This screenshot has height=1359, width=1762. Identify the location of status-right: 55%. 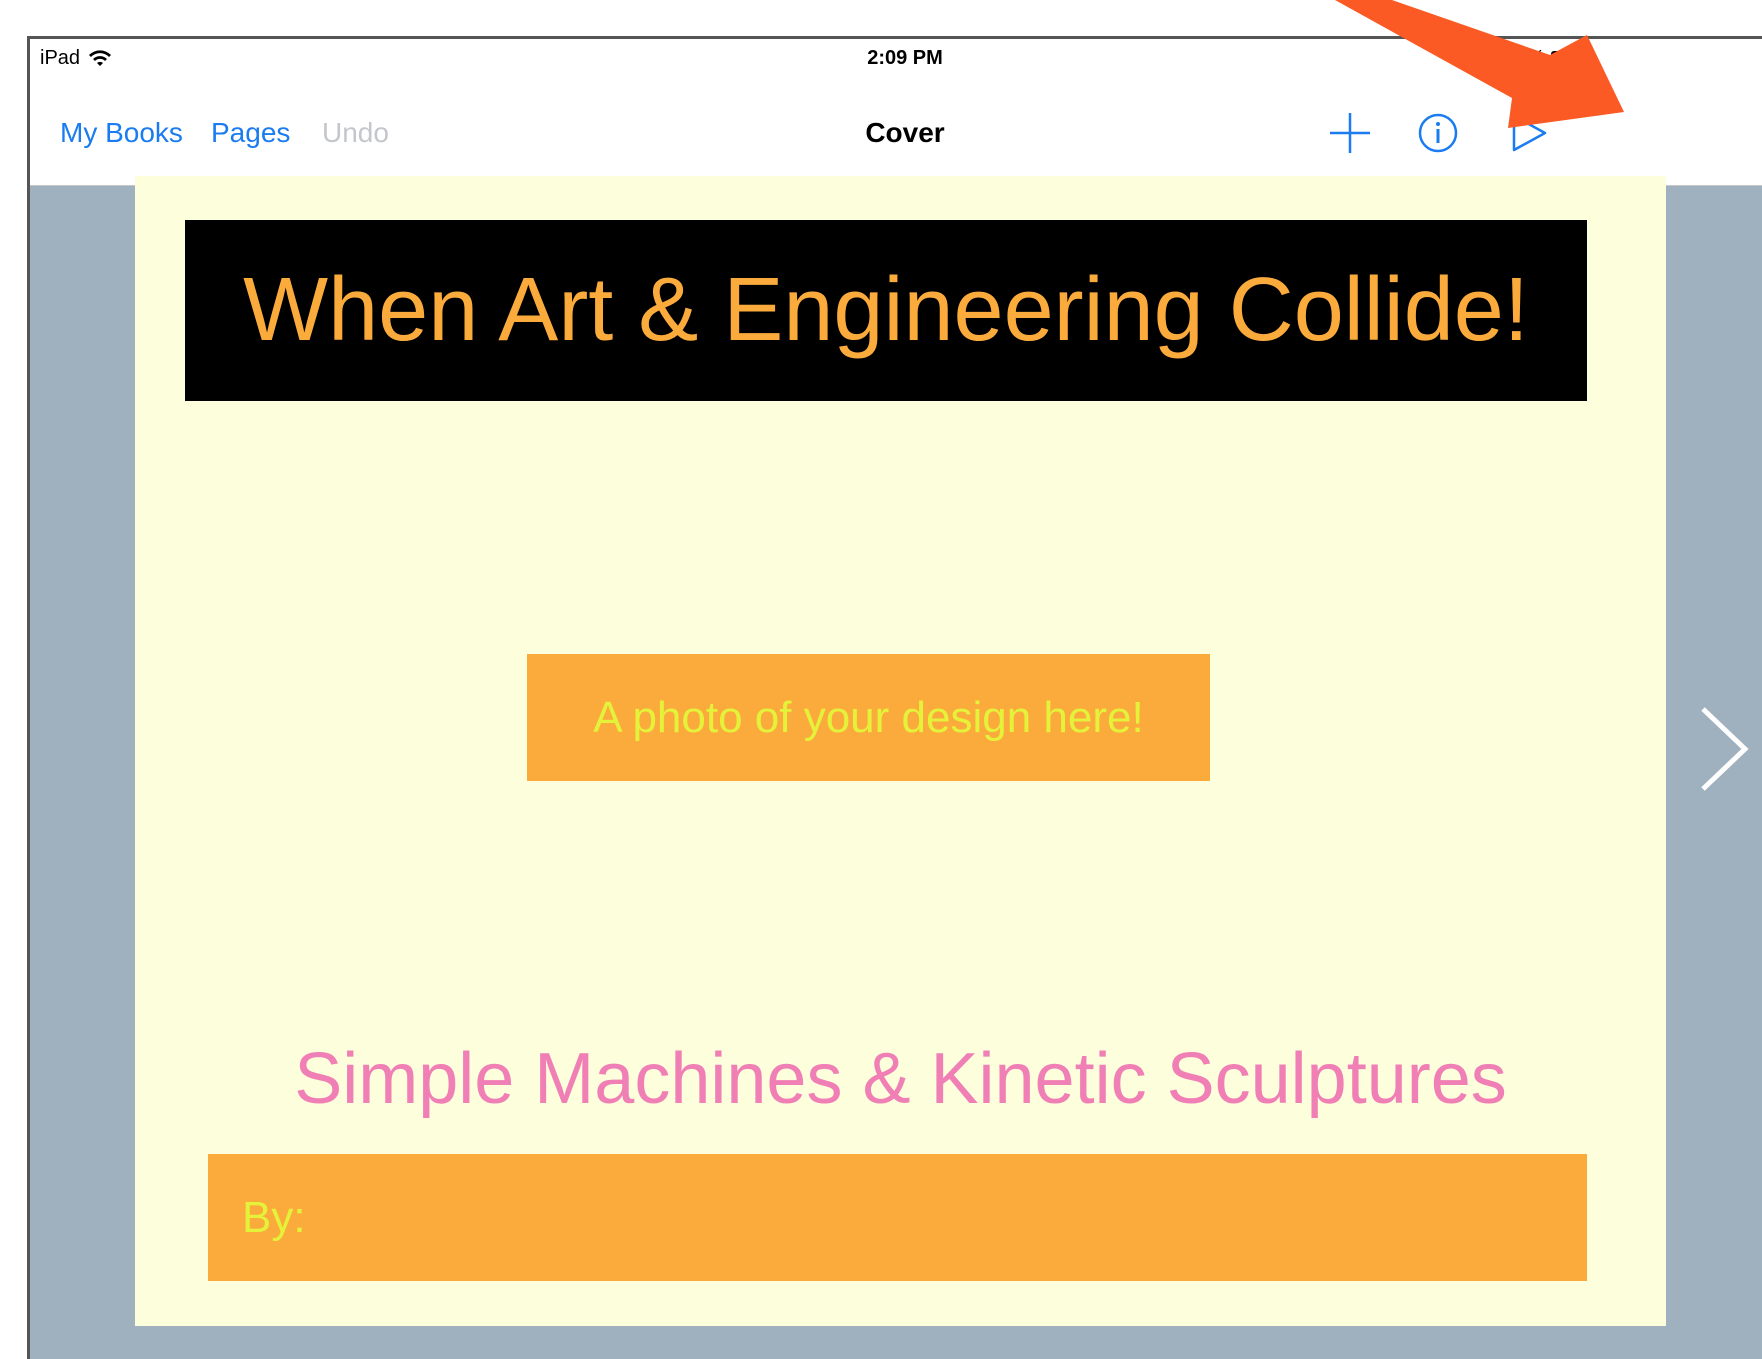
(1538, 58).